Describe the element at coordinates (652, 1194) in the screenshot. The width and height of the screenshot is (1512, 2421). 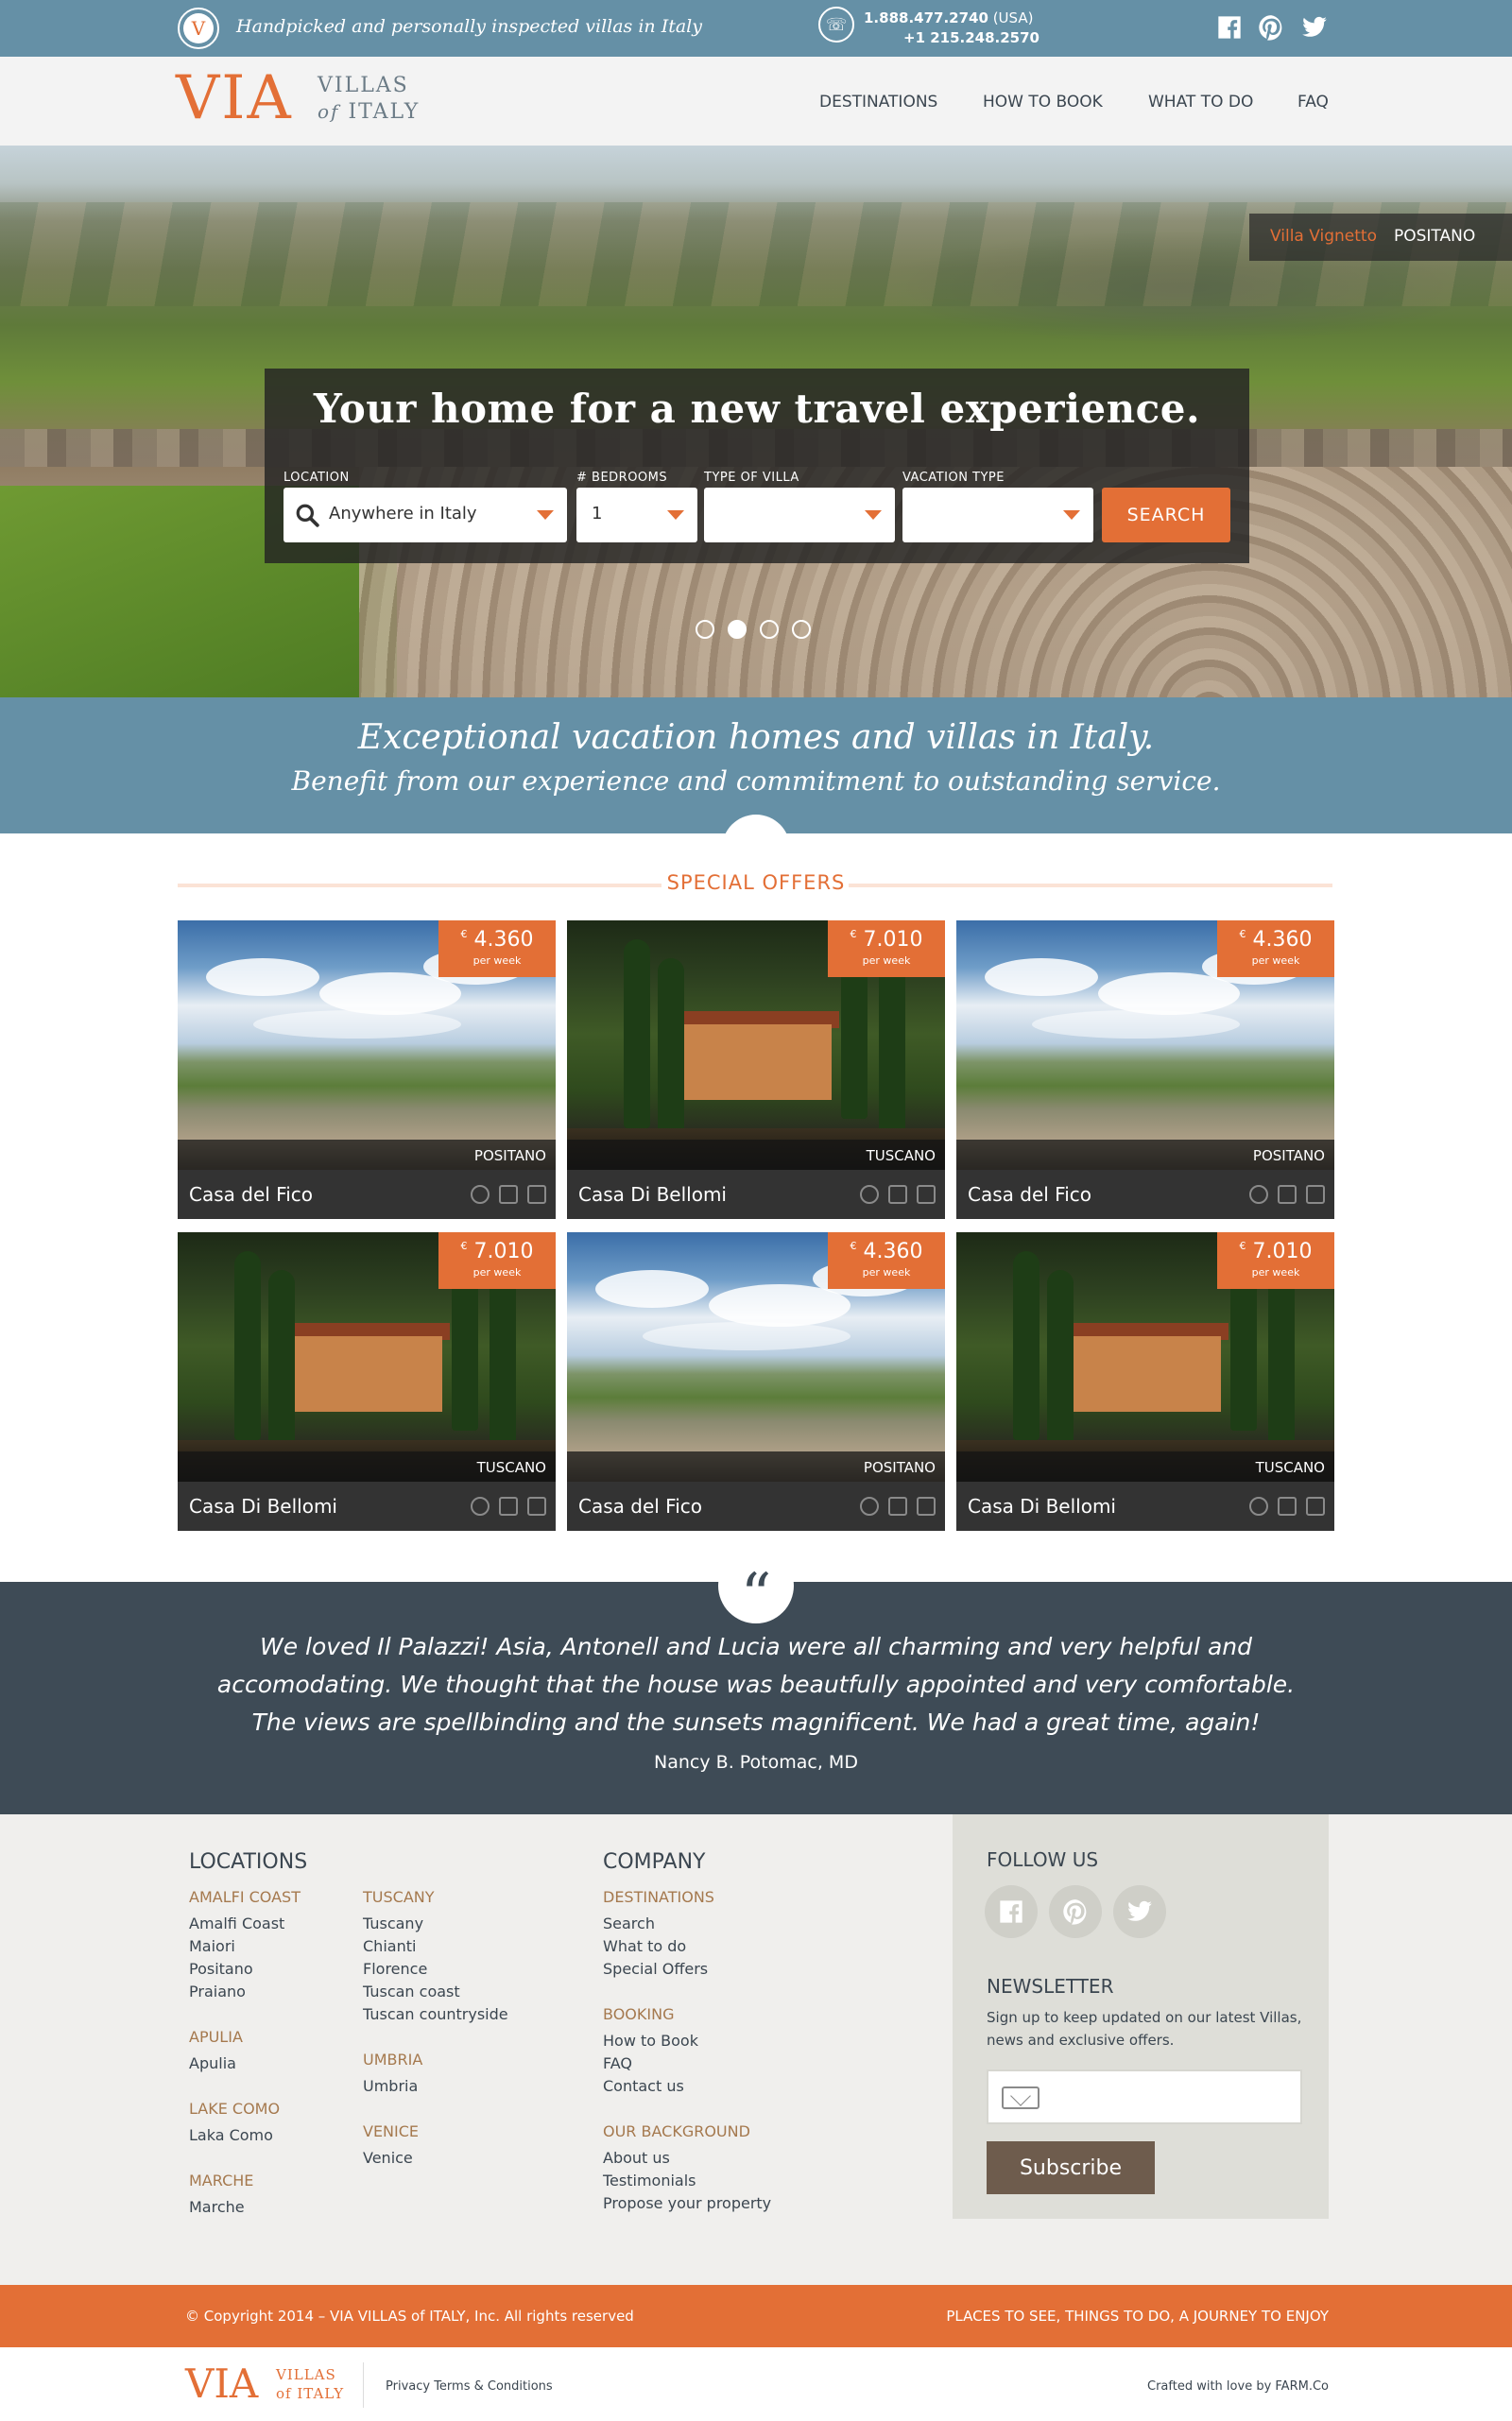
I see `offer-name: Casa Di Bellomi` at that location.